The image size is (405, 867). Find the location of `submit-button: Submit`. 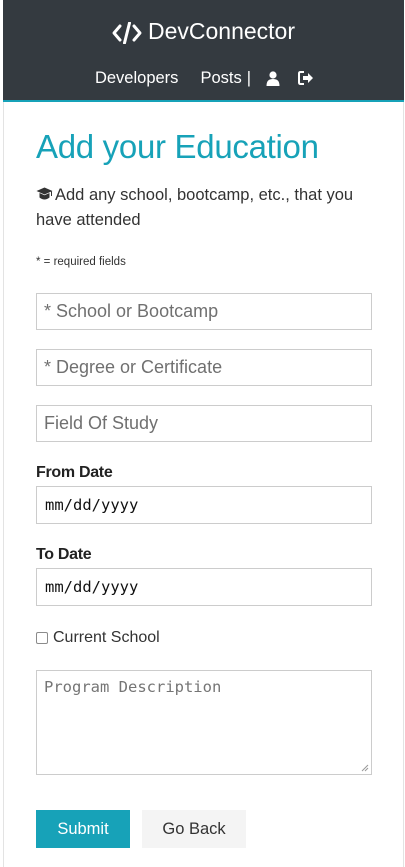

submit-button: Submit is located at coordinates (83, 829).